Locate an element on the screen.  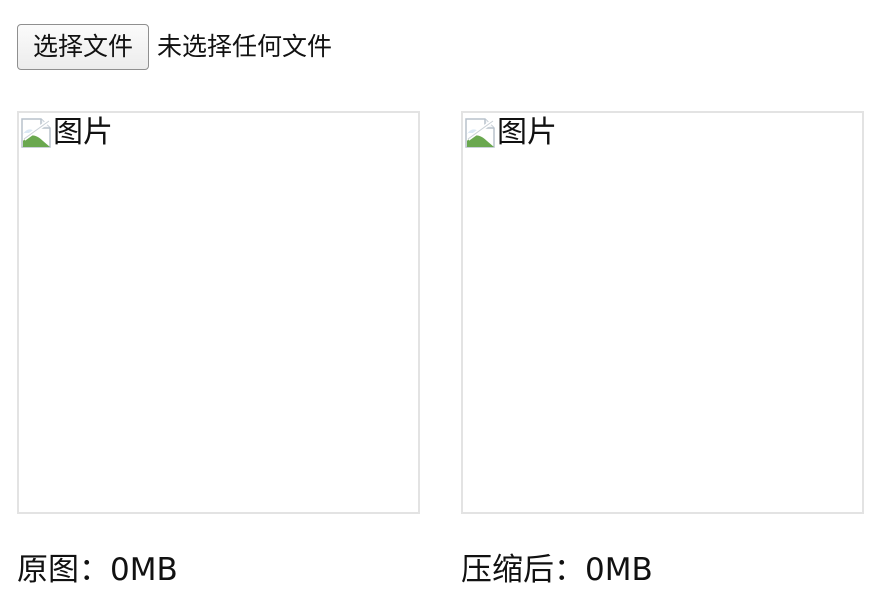
original-size-value: 0MB is located at coordinates (144, 570).